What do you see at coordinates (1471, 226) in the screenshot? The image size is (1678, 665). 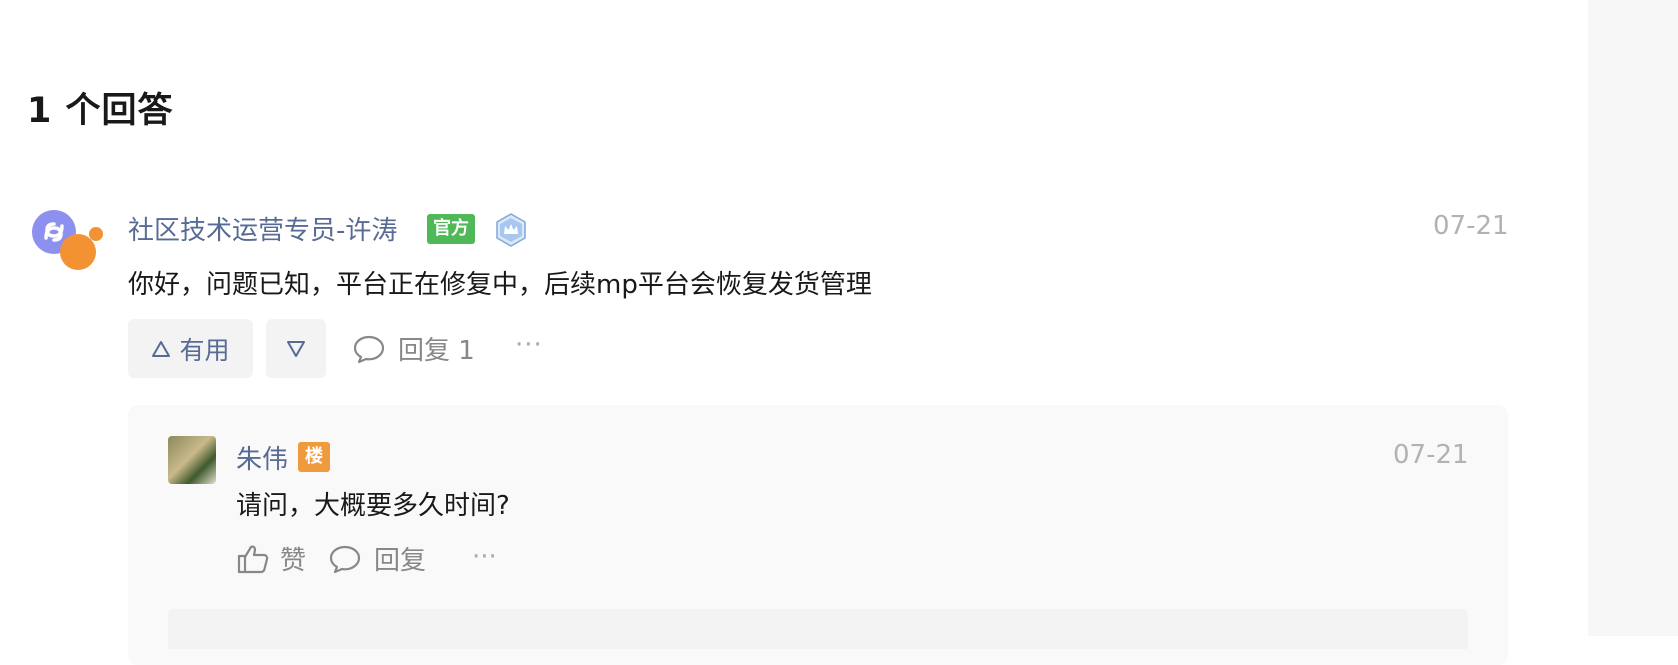 I see `answer-date: 07-21` at bounding box center [1471, 226].